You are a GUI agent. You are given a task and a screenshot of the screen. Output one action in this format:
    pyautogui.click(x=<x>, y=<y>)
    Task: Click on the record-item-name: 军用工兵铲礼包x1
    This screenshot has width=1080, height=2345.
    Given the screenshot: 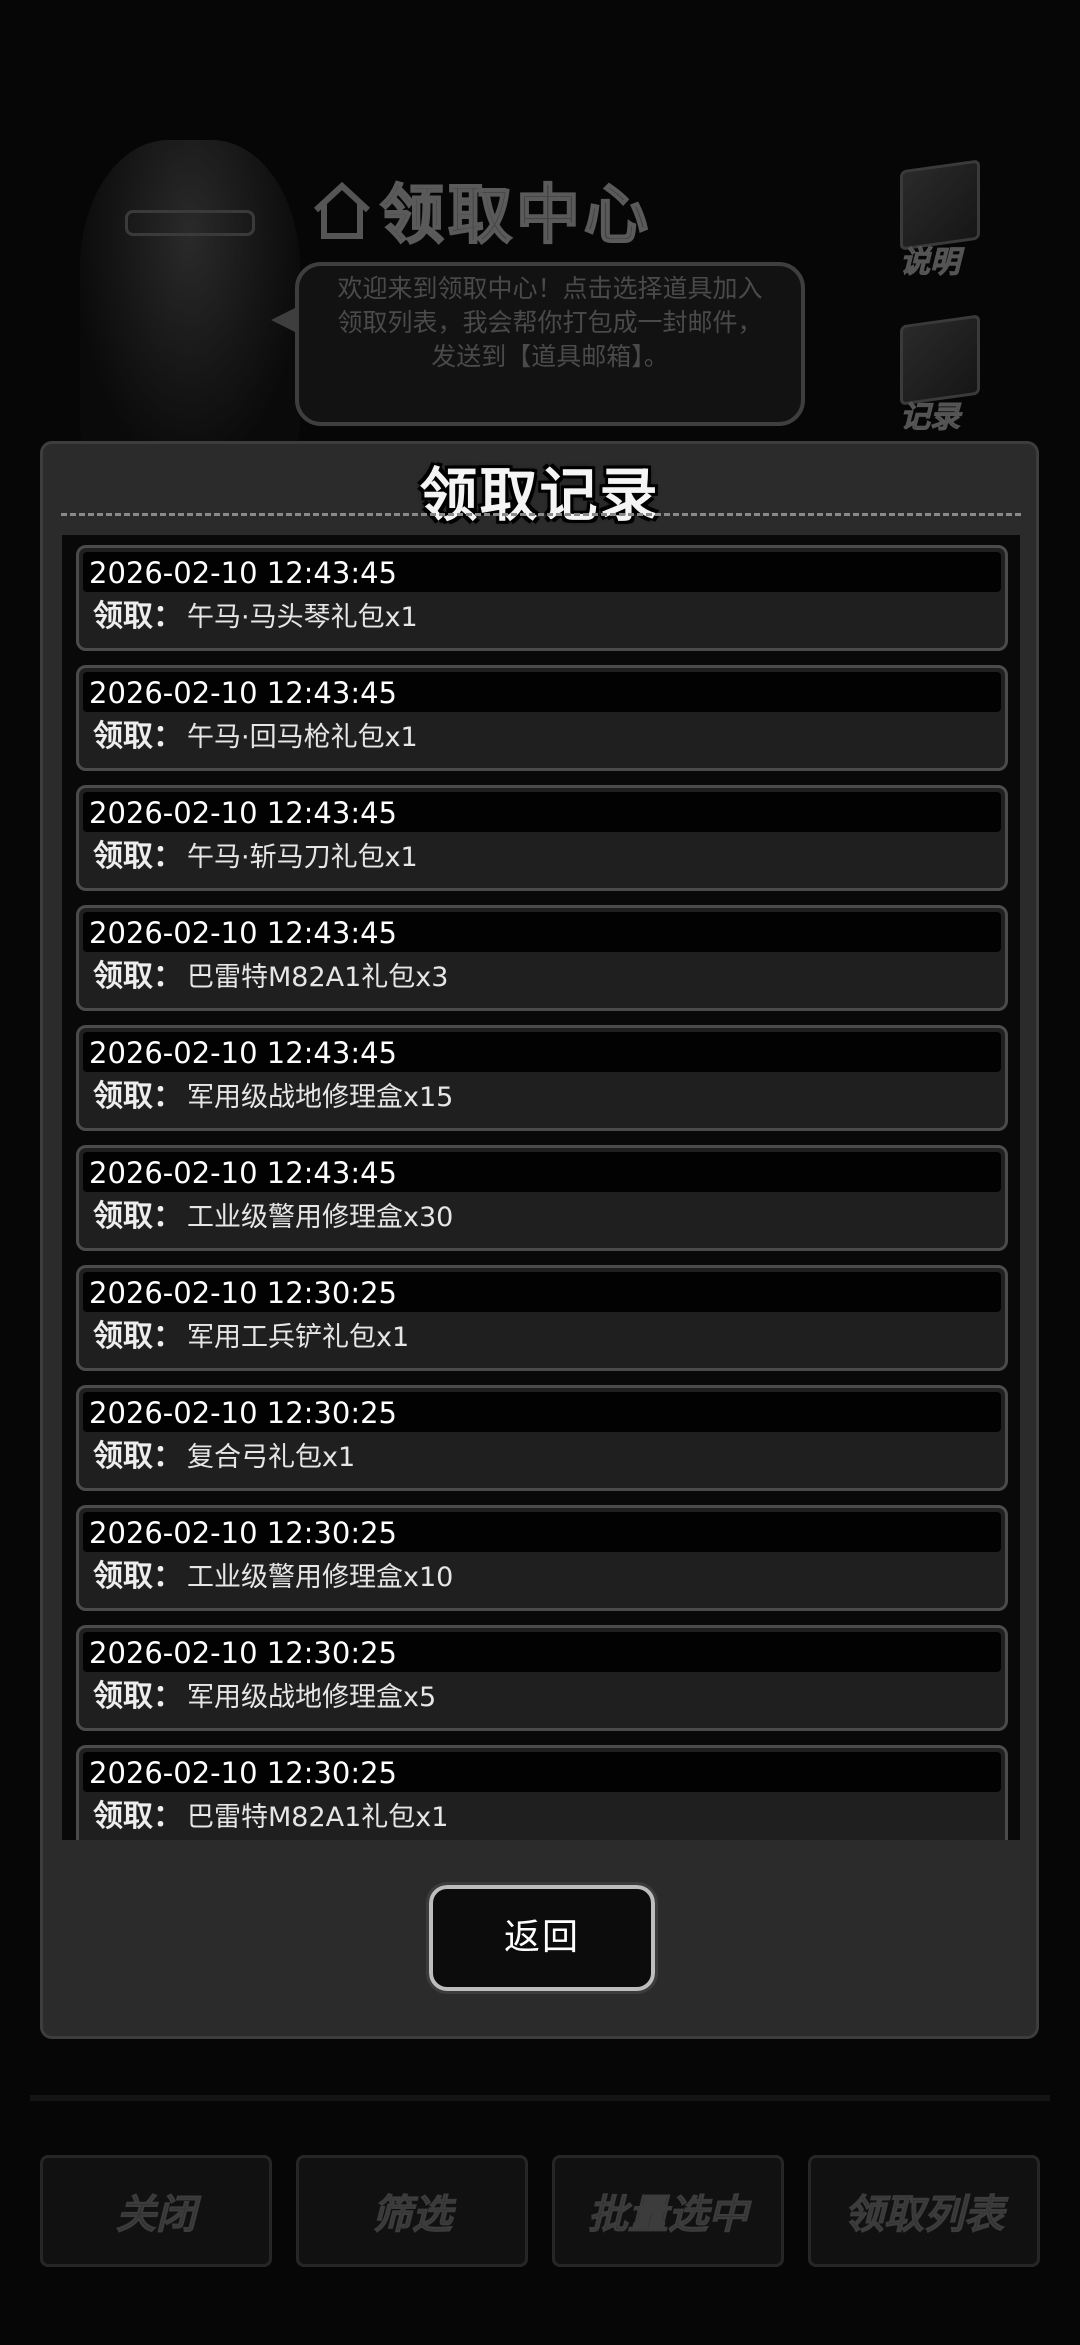 What is the action you would take?
    pyautogui.click(x=298, y=1337)
    